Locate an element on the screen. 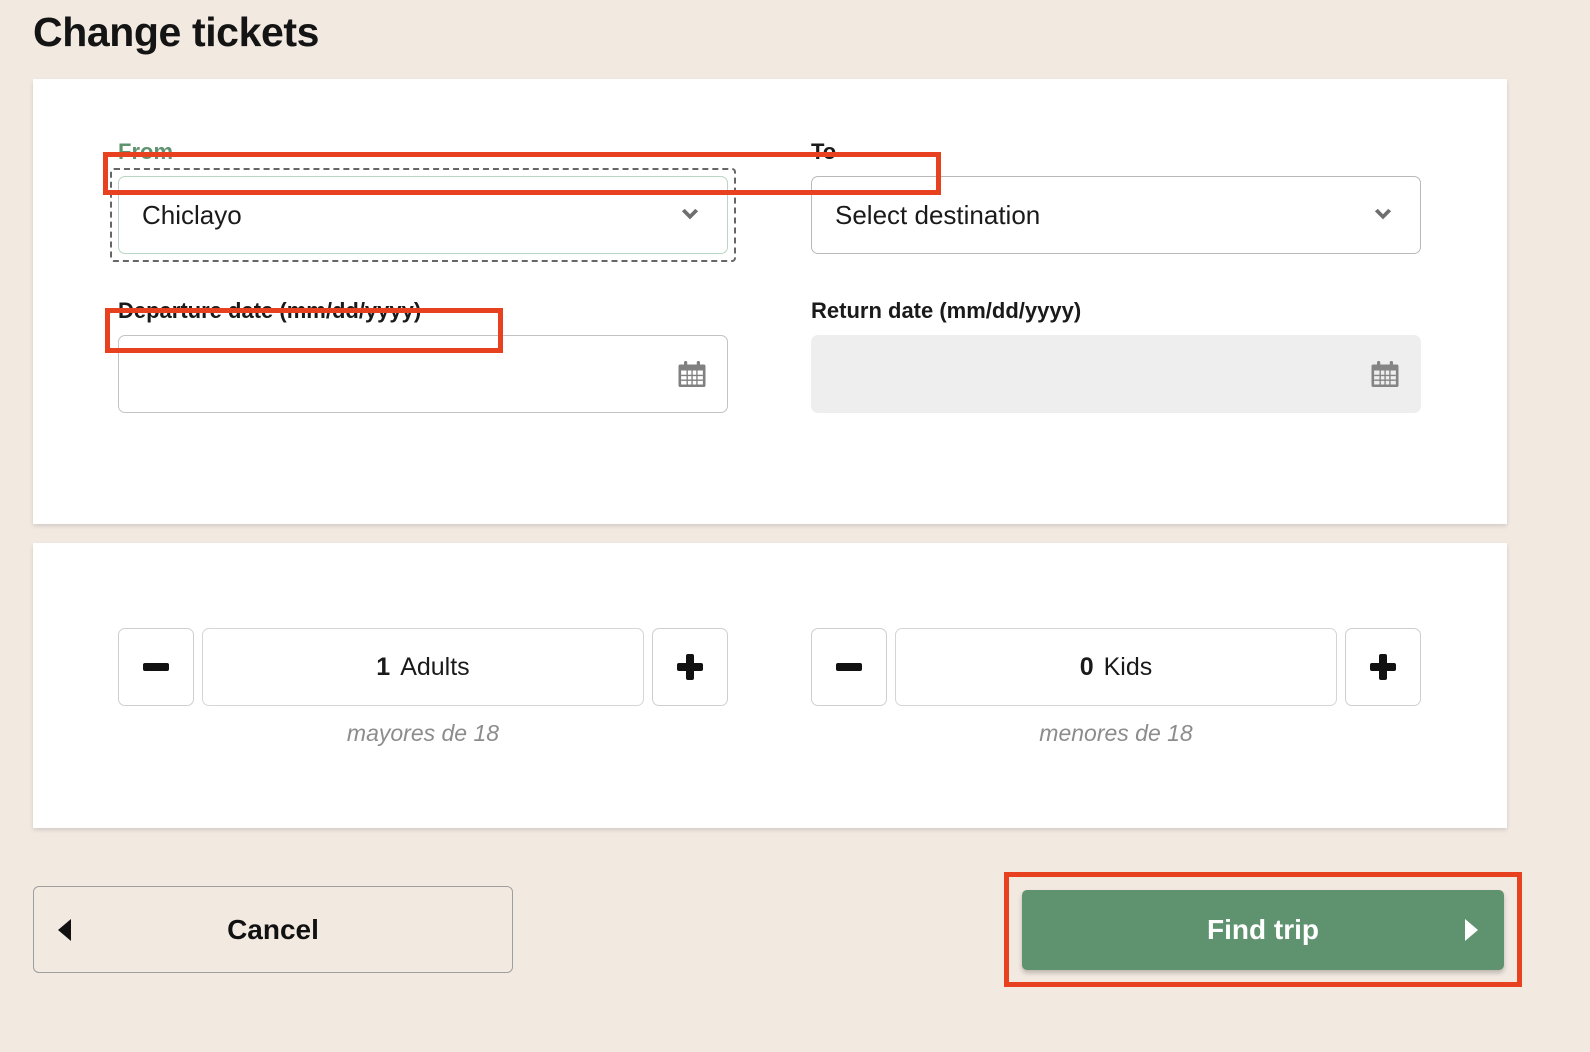  adults-value-display: 1 Adults is located at coordinates (423, 667).